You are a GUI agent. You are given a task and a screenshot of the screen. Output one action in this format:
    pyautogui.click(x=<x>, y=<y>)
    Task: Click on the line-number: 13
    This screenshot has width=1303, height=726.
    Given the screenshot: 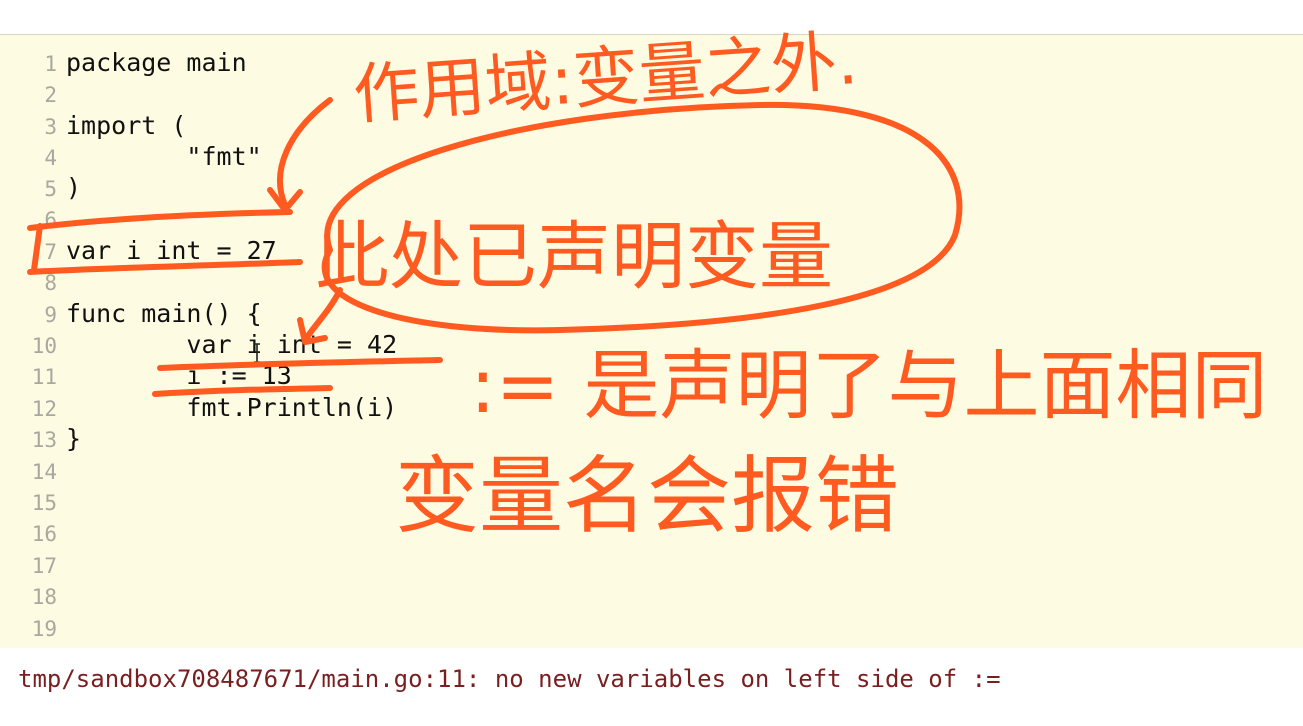 What is the action you would take?
    pyautogui.click(x=44, y=440)
    